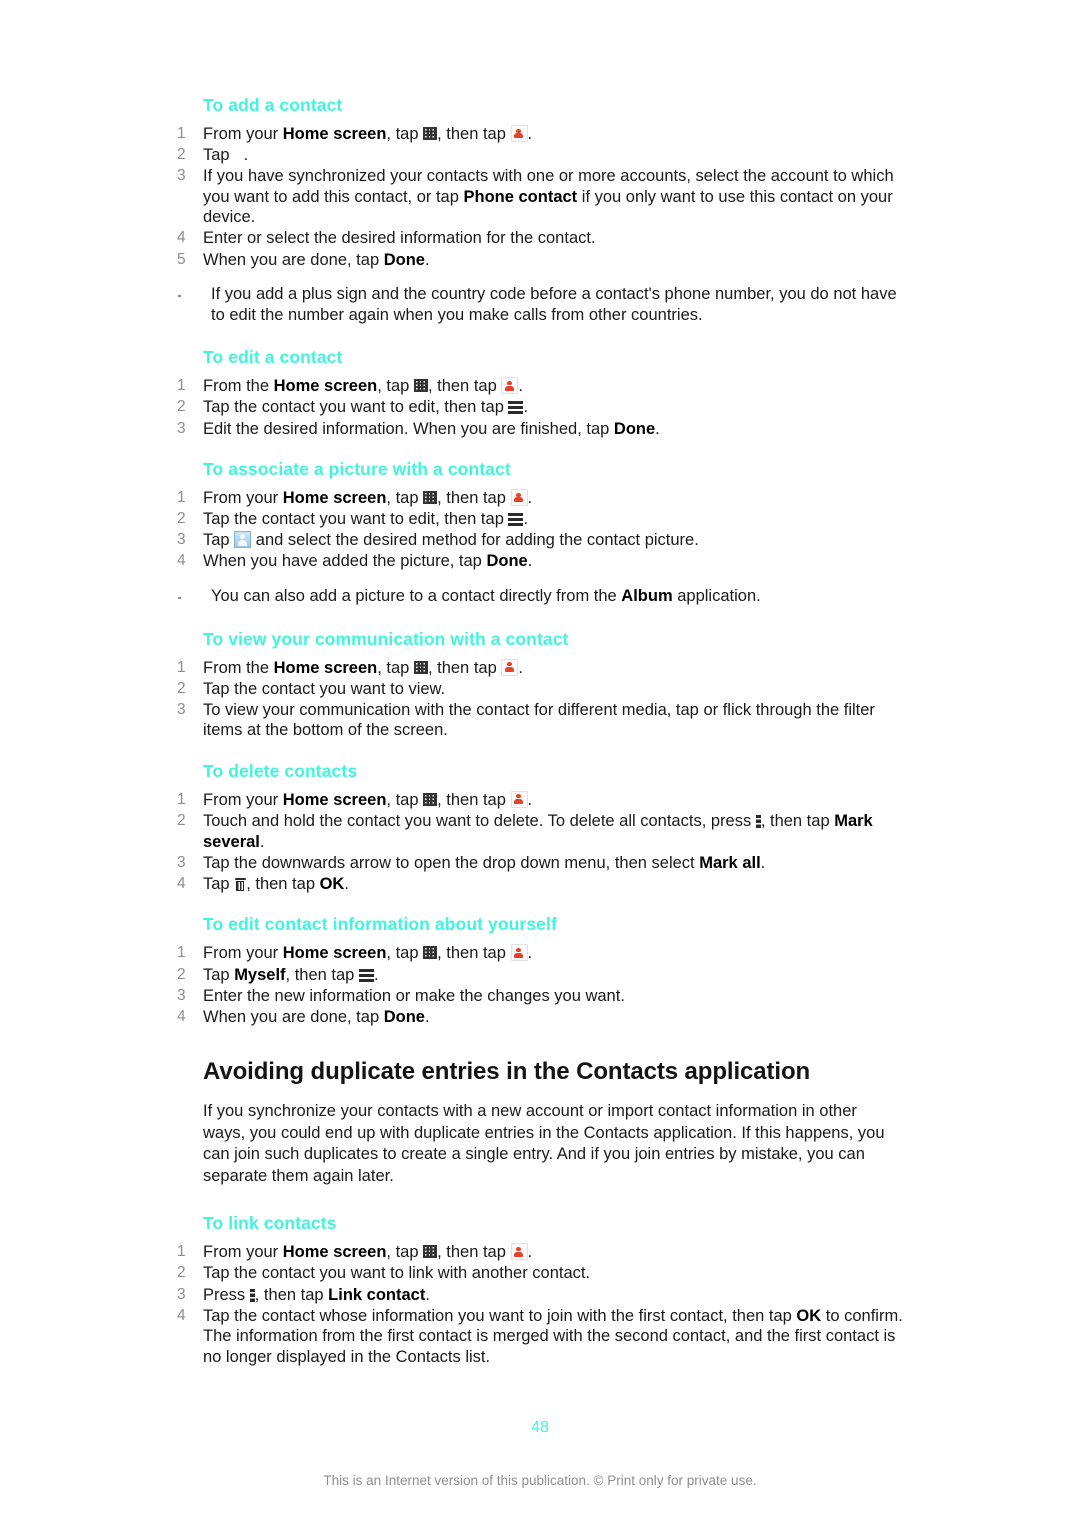 The image size is (1080, 1527). What do you see at coordinates (758, 822) in the screenshot?
I see `overflow-menu-icon` at bounding box center [758, 822].